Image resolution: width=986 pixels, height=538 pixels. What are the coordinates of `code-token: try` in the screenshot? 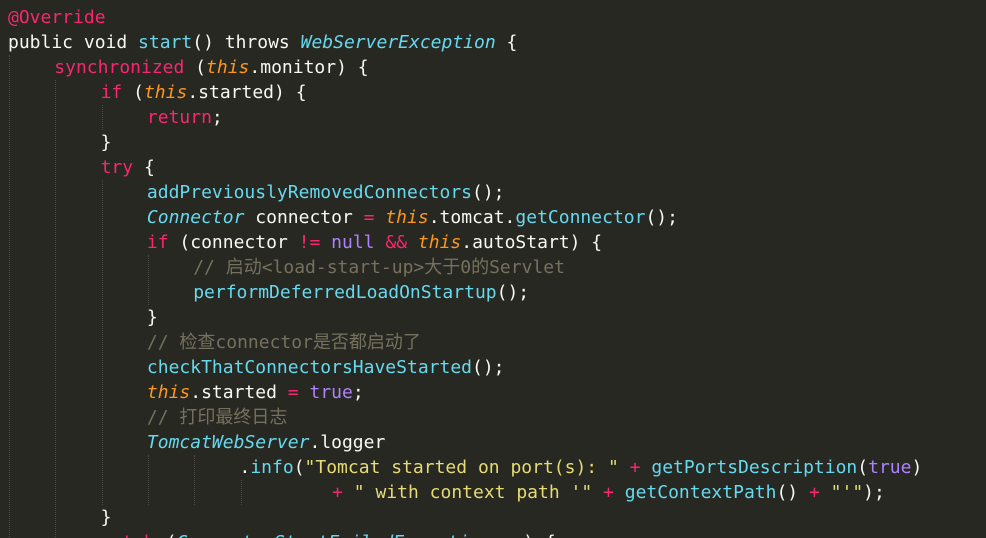 It's located at (117, 167).